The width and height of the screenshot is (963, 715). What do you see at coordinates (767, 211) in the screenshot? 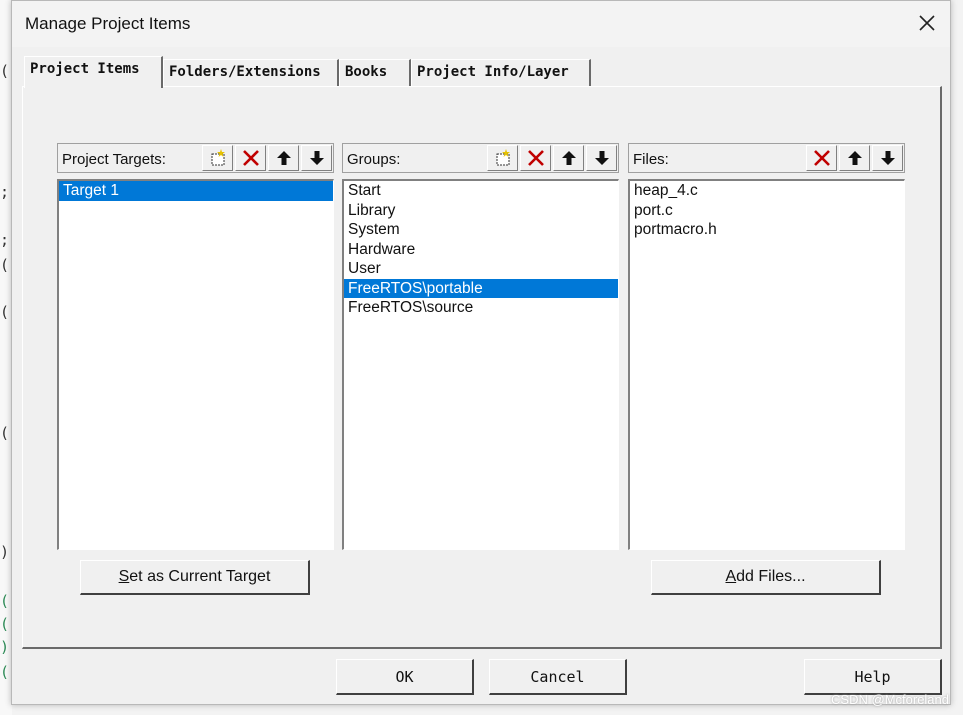
I see `list-item-file: port.c` at bounding box center [767, 211].